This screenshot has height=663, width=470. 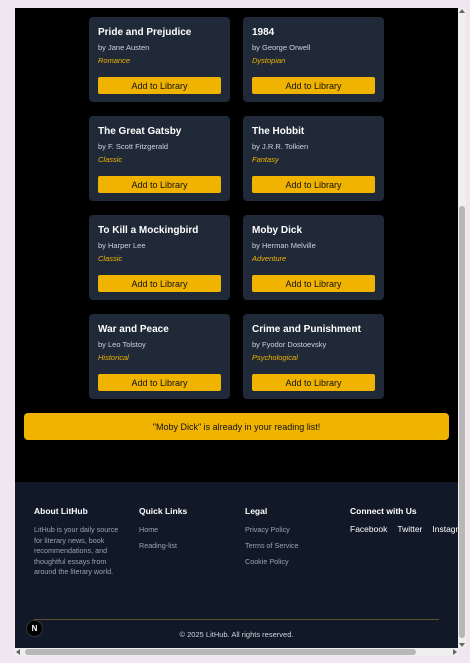 I want to click on book-author: by Herman Melville, so click(x=284, y=245).